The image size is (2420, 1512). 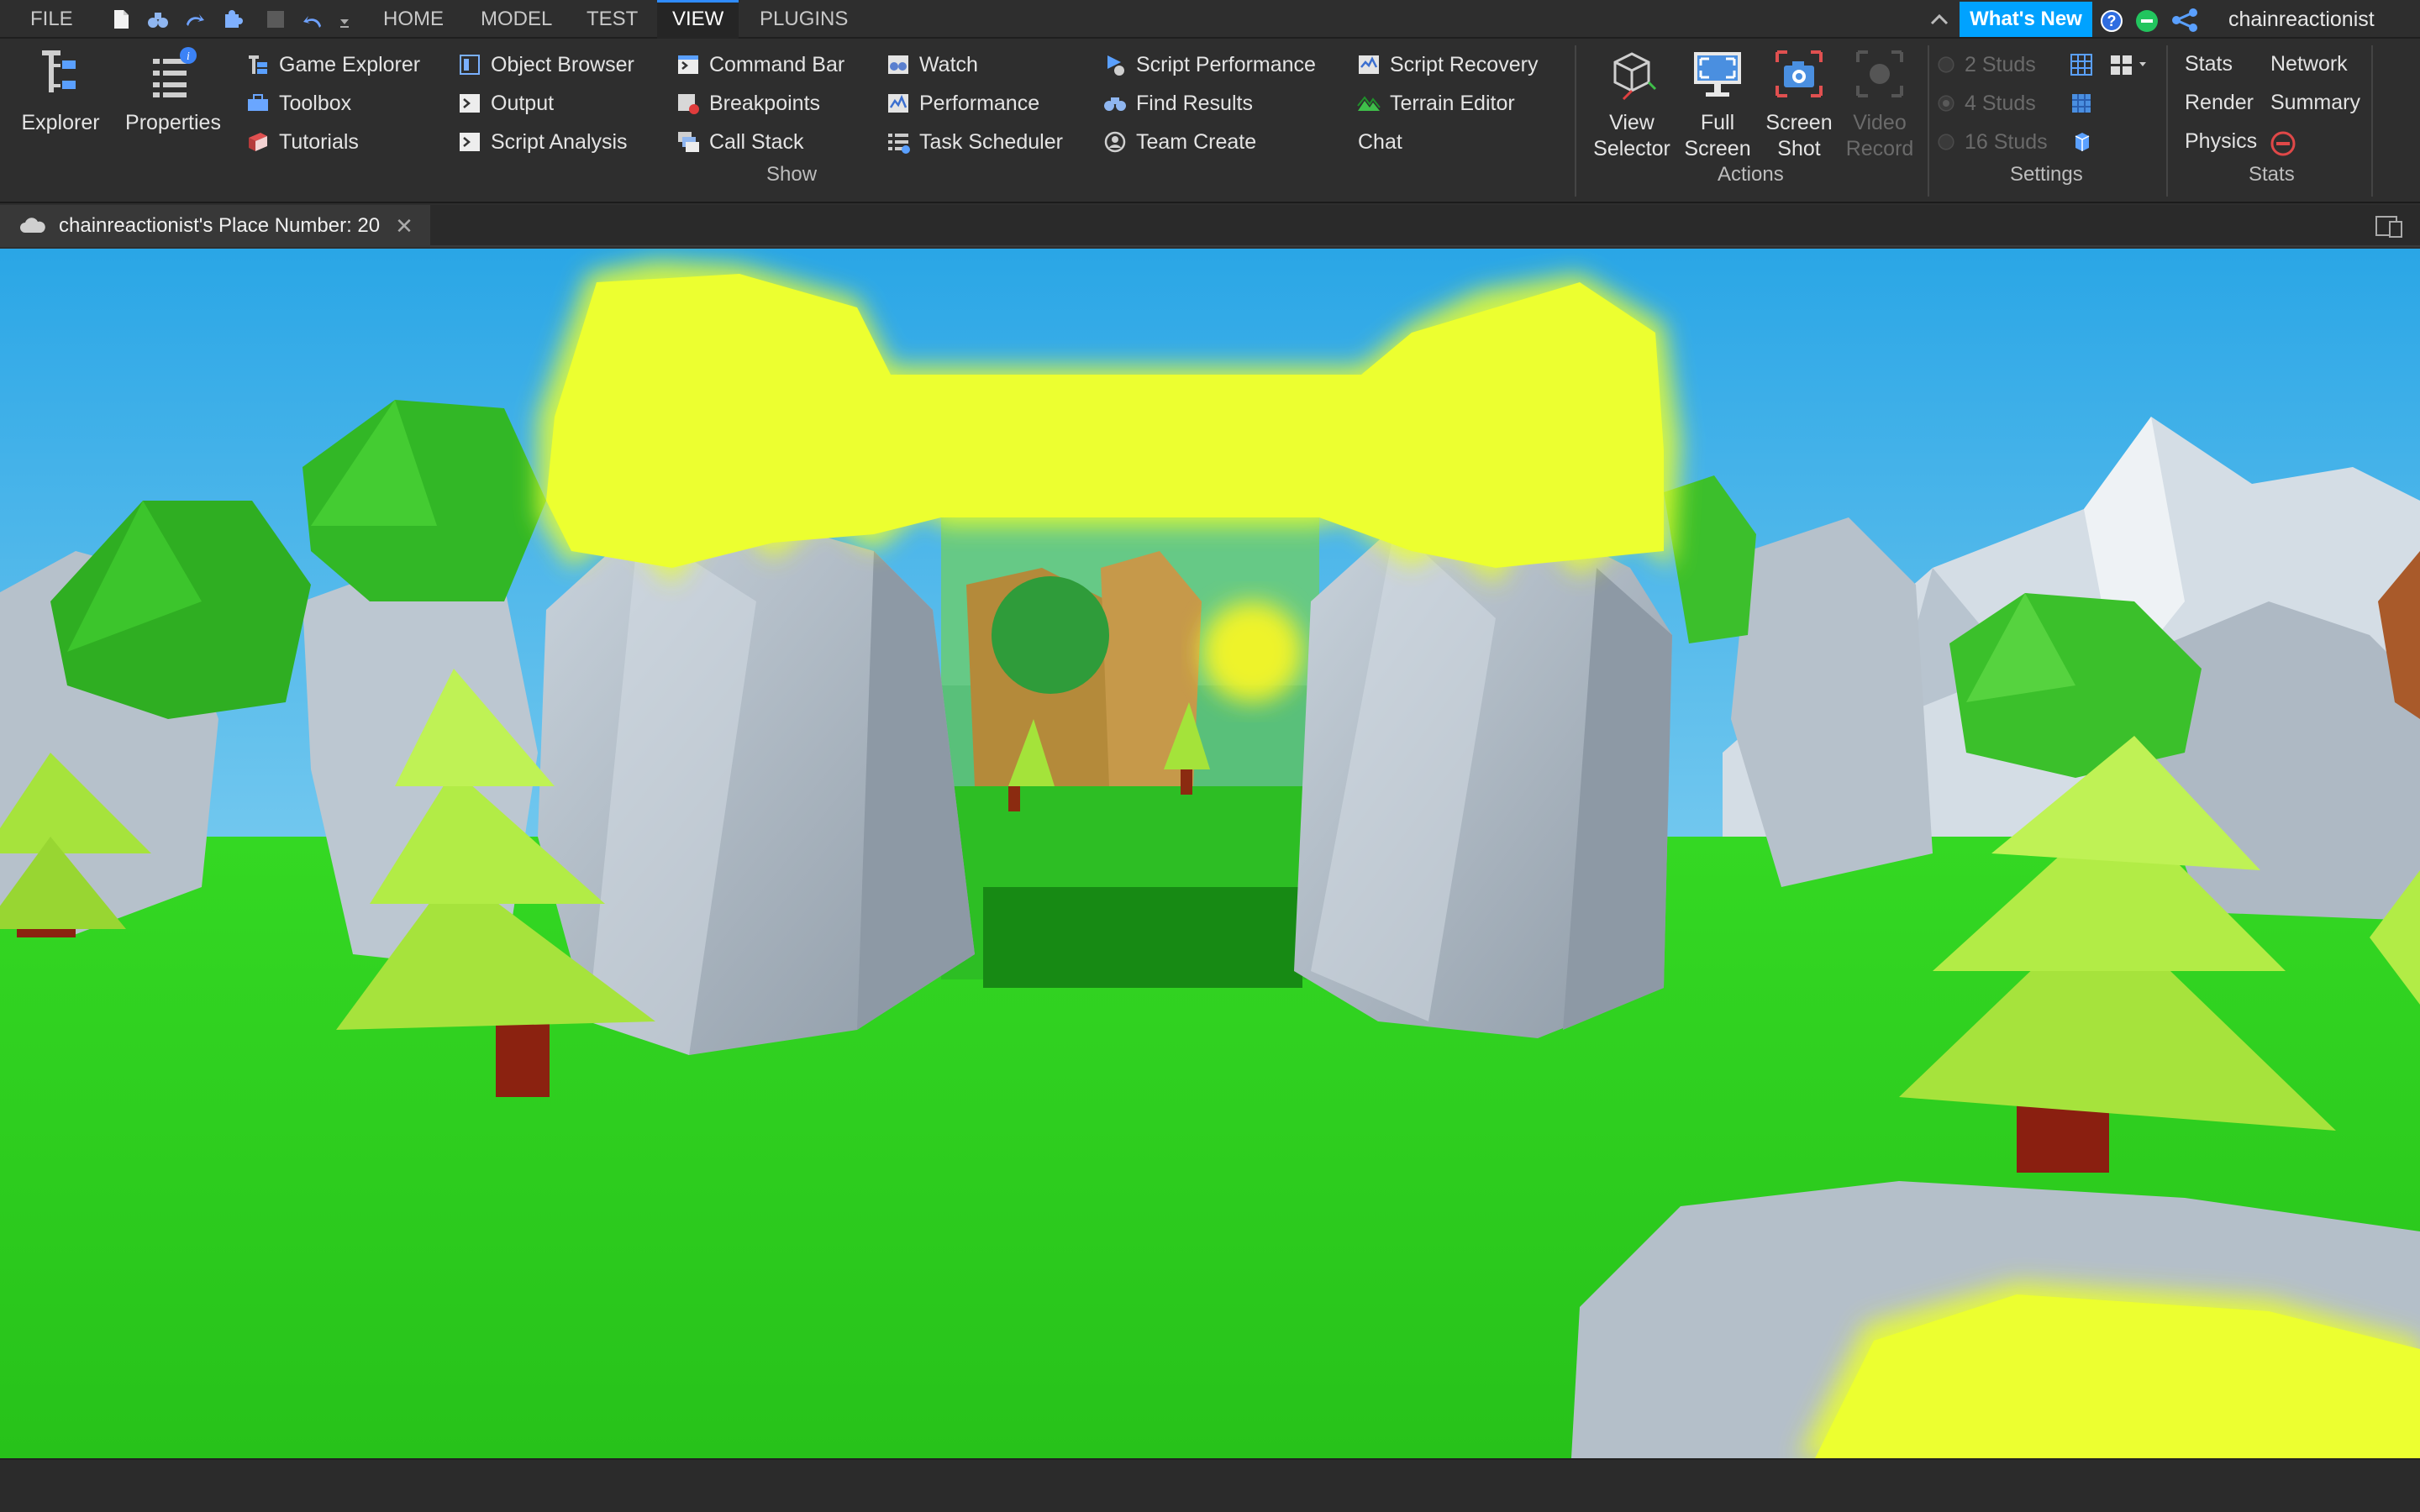 I want to click on tab-plugins: PLUGINS, so click(x=804, y=19).